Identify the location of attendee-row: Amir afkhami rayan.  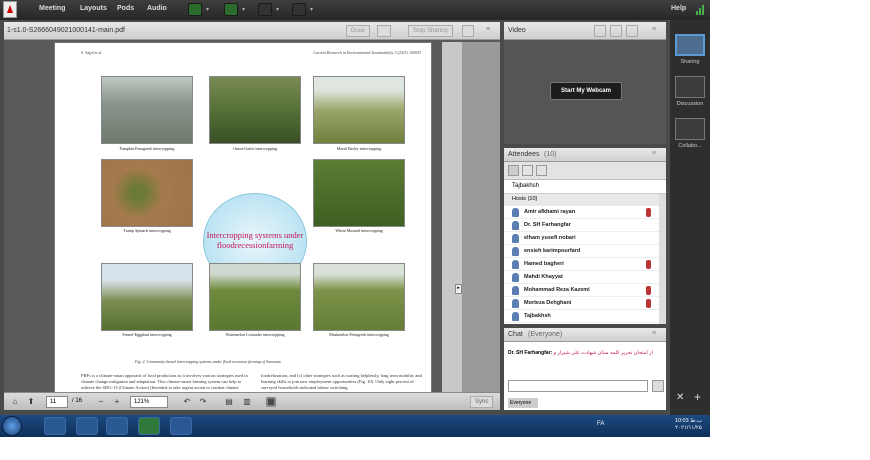
(581, 212).